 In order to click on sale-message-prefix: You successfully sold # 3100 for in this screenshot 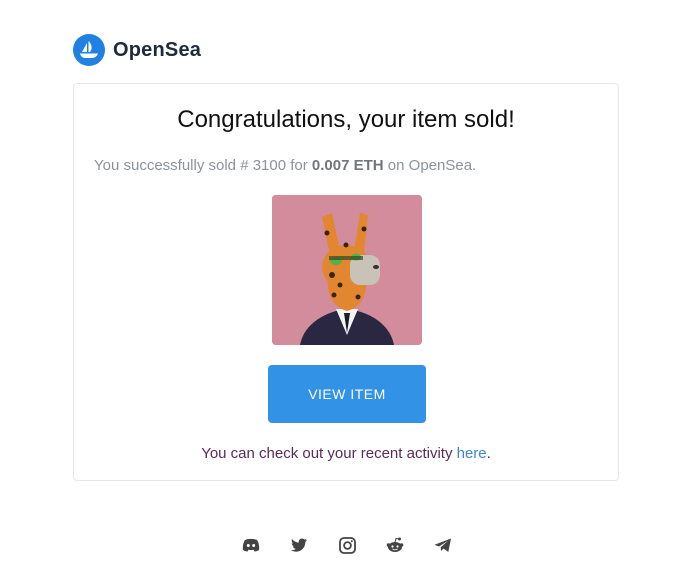, I will do `click(203, 165)`.